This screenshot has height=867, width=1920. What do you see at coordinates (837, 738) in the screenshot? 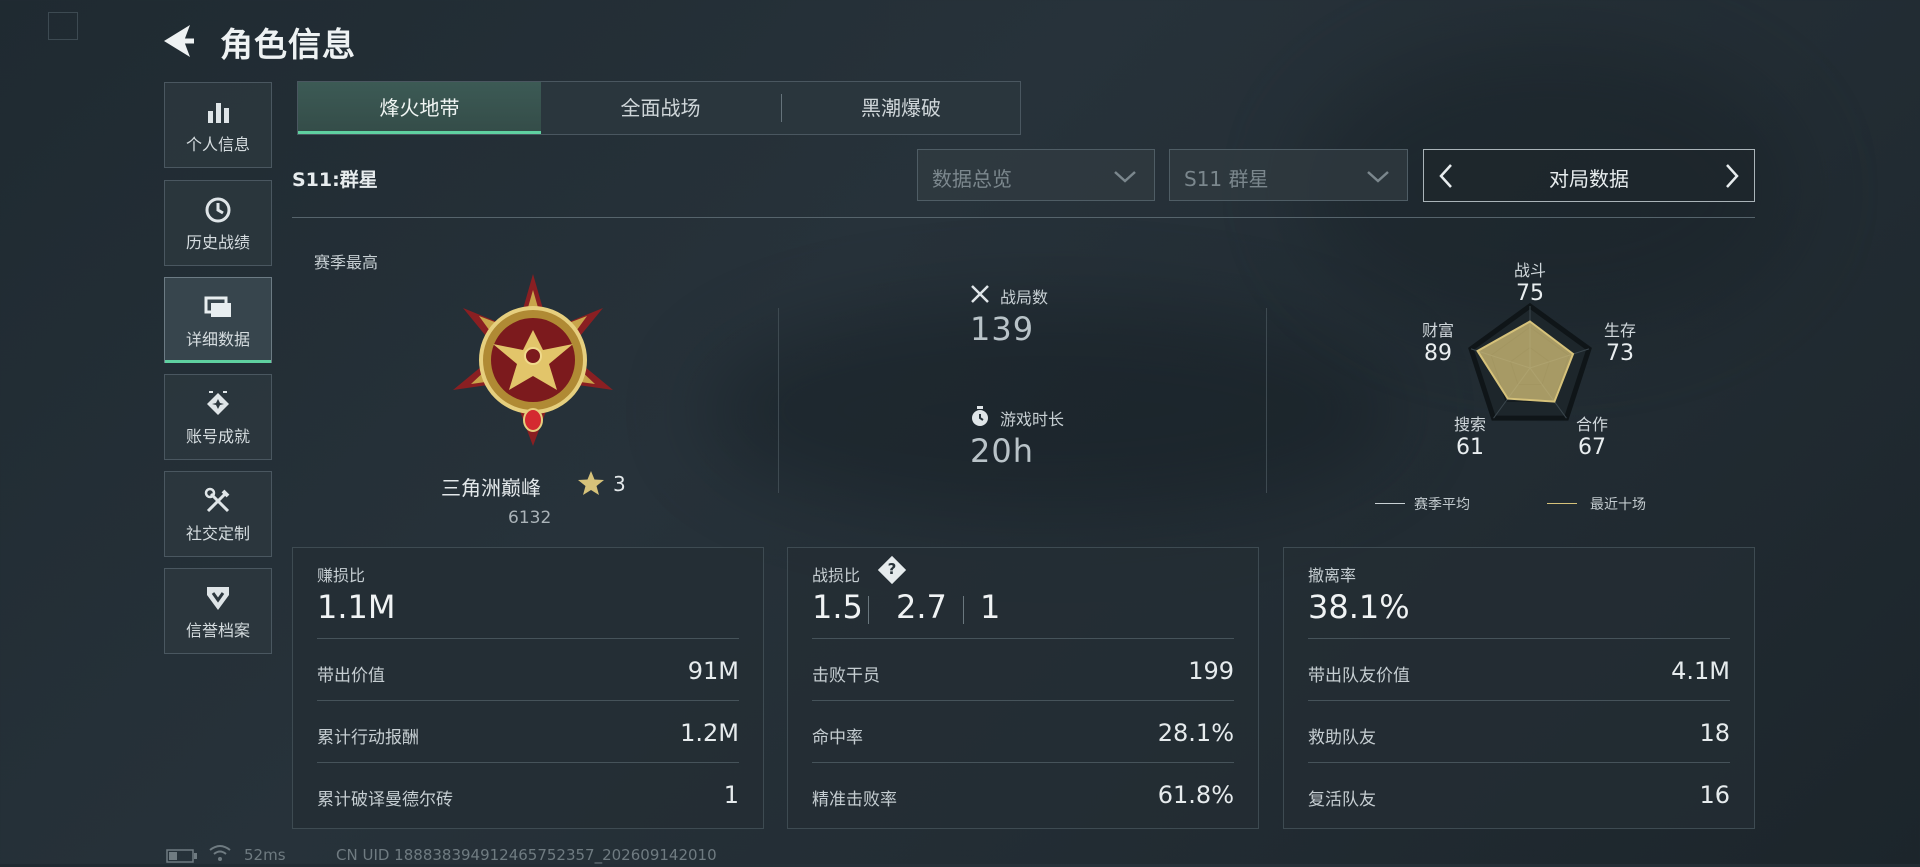
I see `stat-label: 命中率` at bounding box center [837, 738].